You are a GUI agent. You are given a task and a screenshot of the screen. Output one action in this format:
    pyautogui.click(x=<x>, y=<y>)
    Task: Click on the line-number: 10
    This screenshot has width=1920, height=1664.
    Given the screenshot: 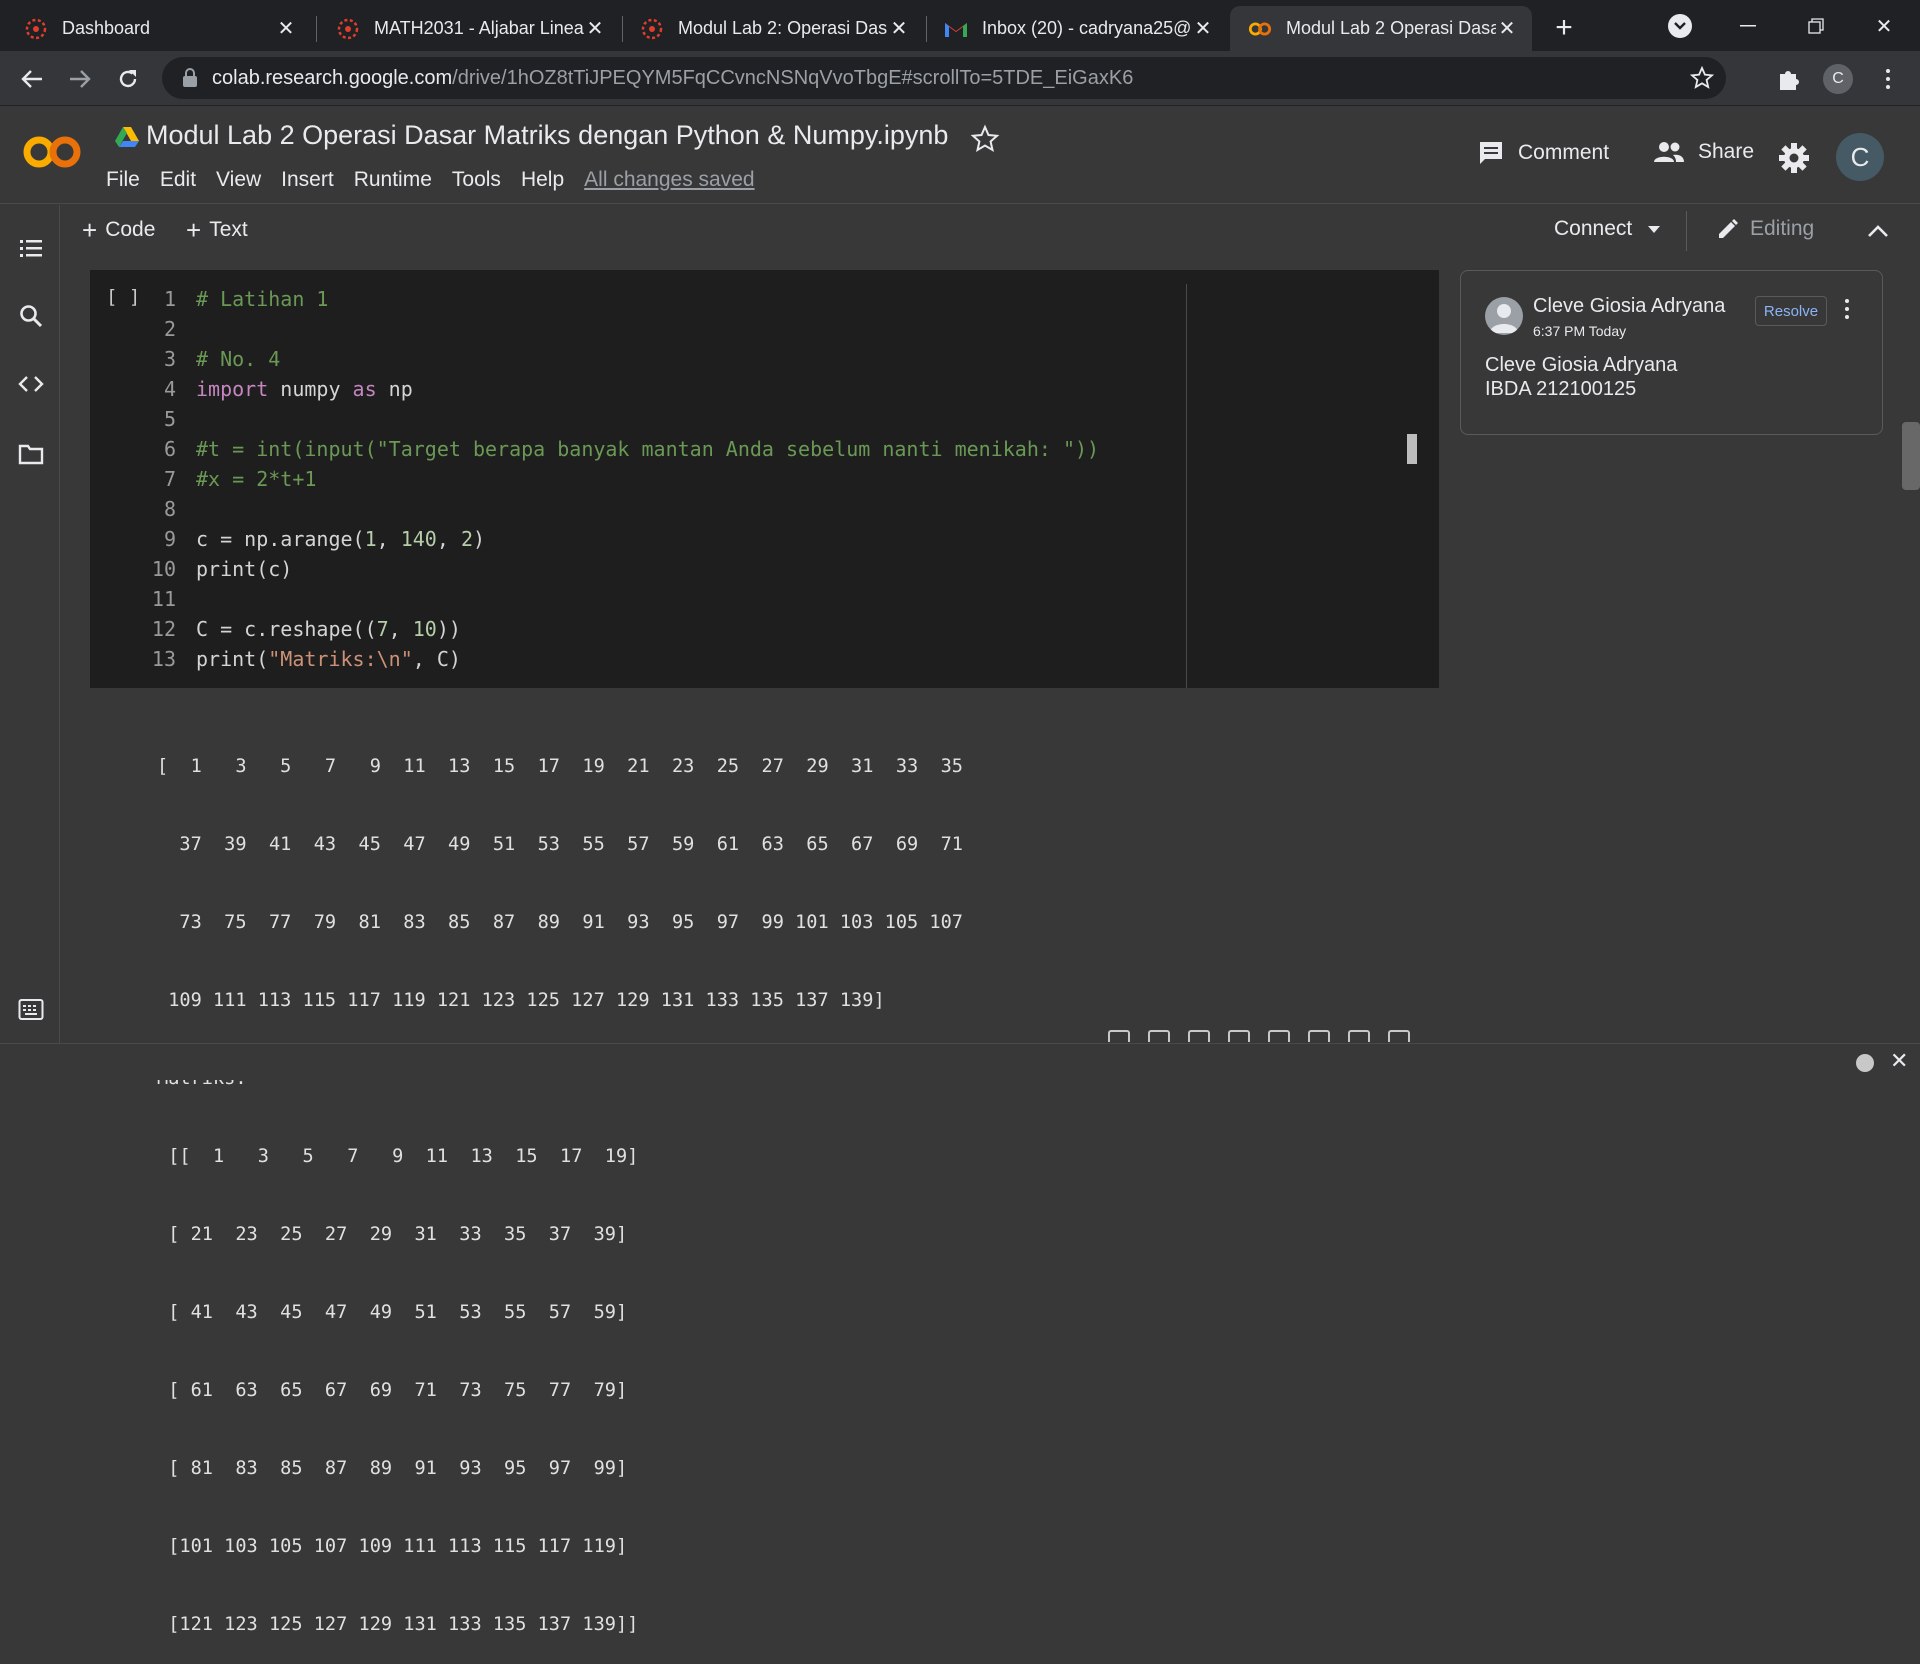 What is the action you would take?
    pyautogui.click(x=163, y=569)
    